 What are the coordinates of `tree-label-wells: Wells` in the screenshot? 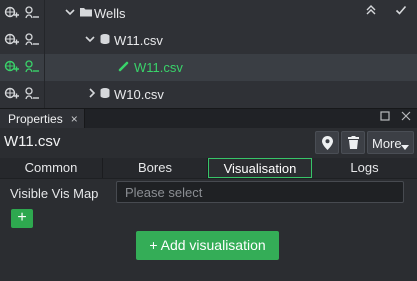 It's located at (110, 13).